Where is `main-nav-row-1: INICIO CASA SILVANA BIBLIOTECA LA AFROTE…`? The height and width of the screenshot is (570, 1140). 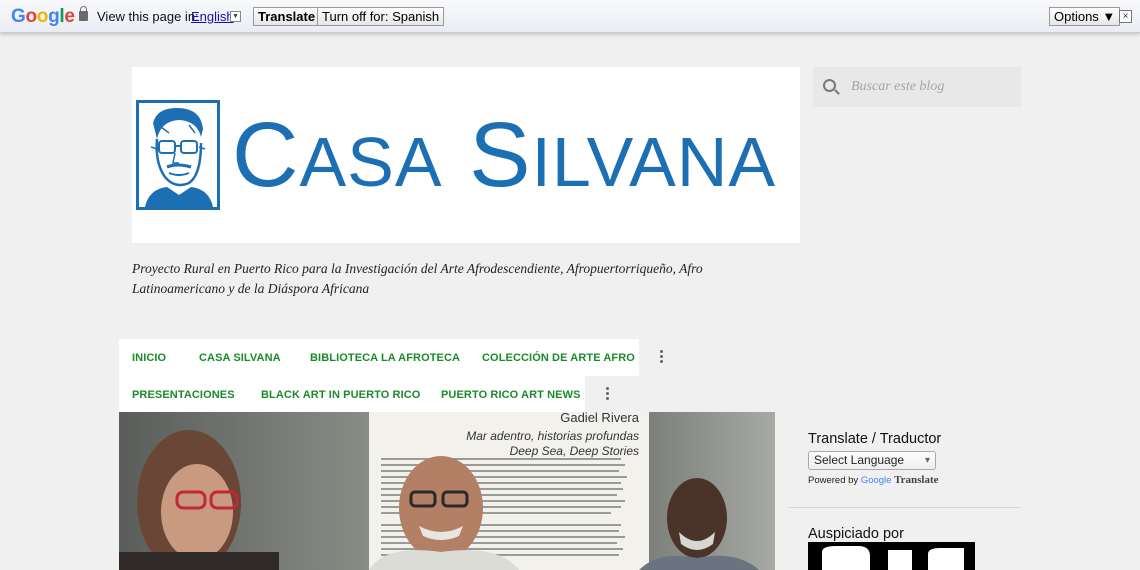
main-nav-row-1: INICIO CASA SILVANA BIBLIOTECA LA AFROTE… is located at coordinates (379, 357).